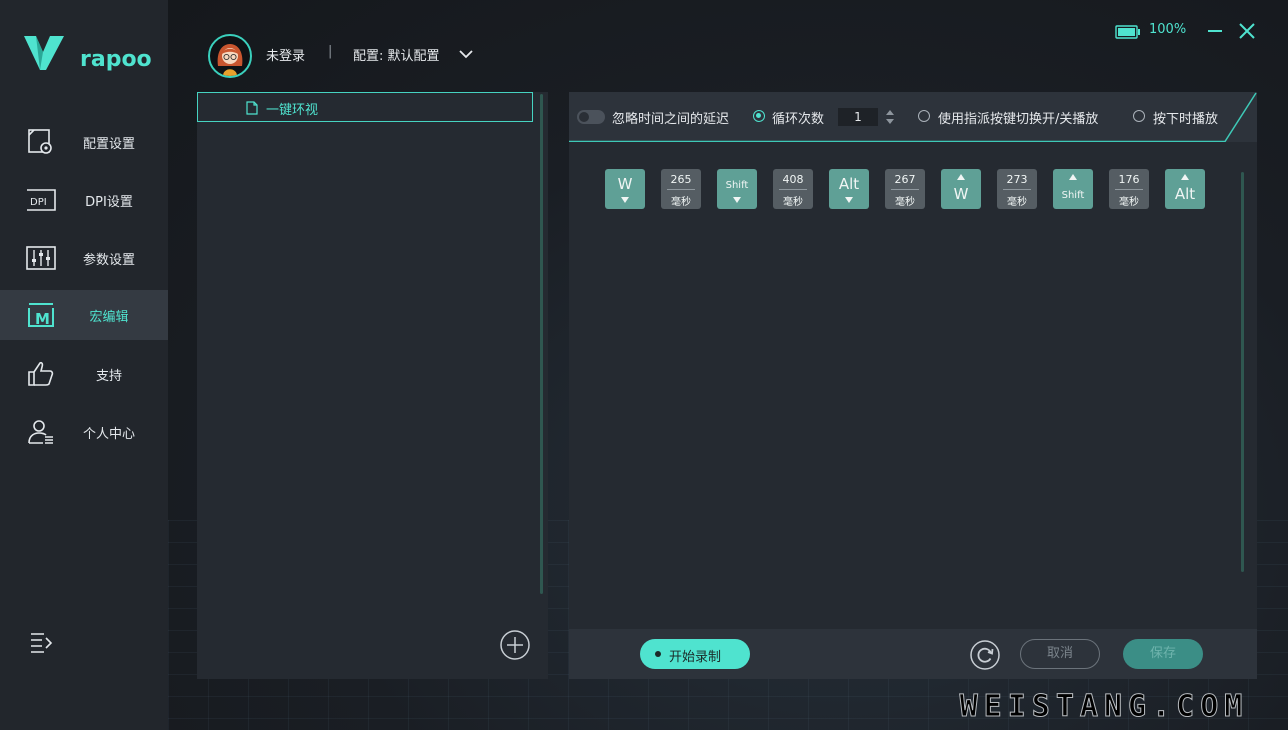 The height and width of the screenshot is (730, 1288). I want to click on loop-mode-radio, so click(759, 116).